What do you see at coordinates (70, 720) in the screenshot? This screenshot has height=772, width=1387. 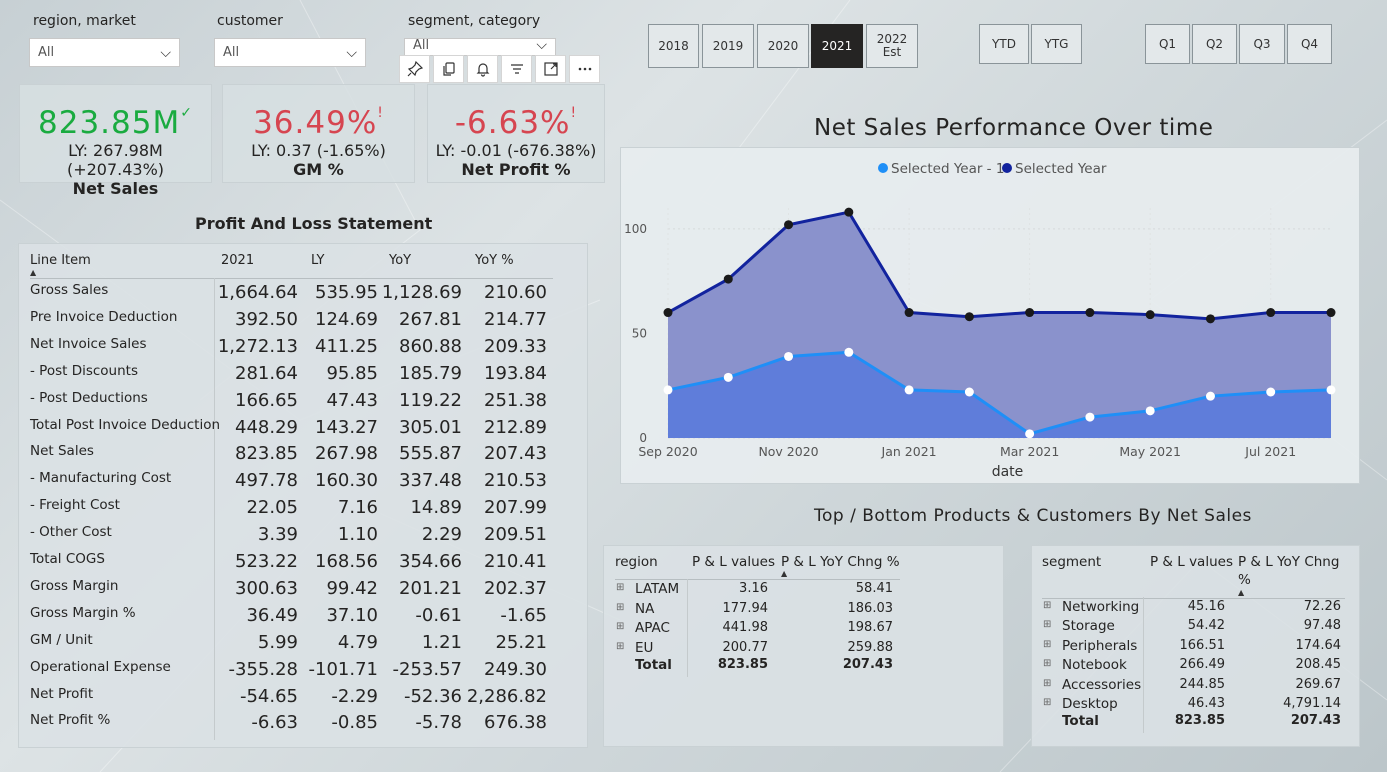 I see `pl-row-label: Net Profit %` at bounding box center [70, 720].